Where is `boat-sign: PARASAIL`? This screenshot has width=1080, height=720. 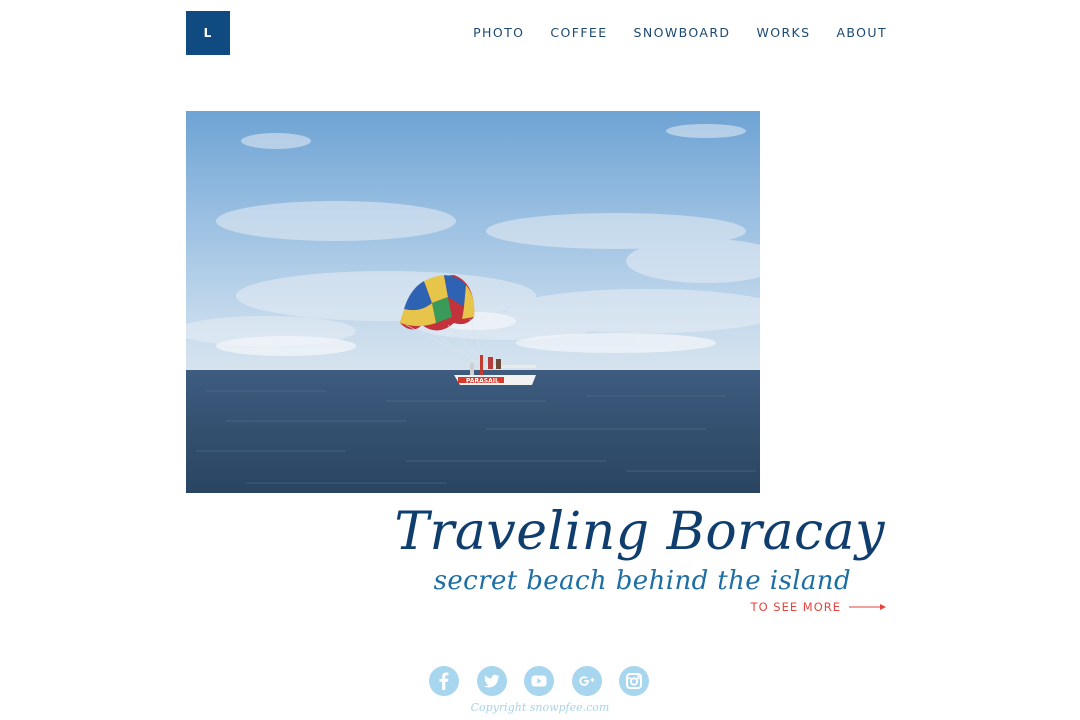 boat-sign: PARASAIL is located at coordinates (482, 381).